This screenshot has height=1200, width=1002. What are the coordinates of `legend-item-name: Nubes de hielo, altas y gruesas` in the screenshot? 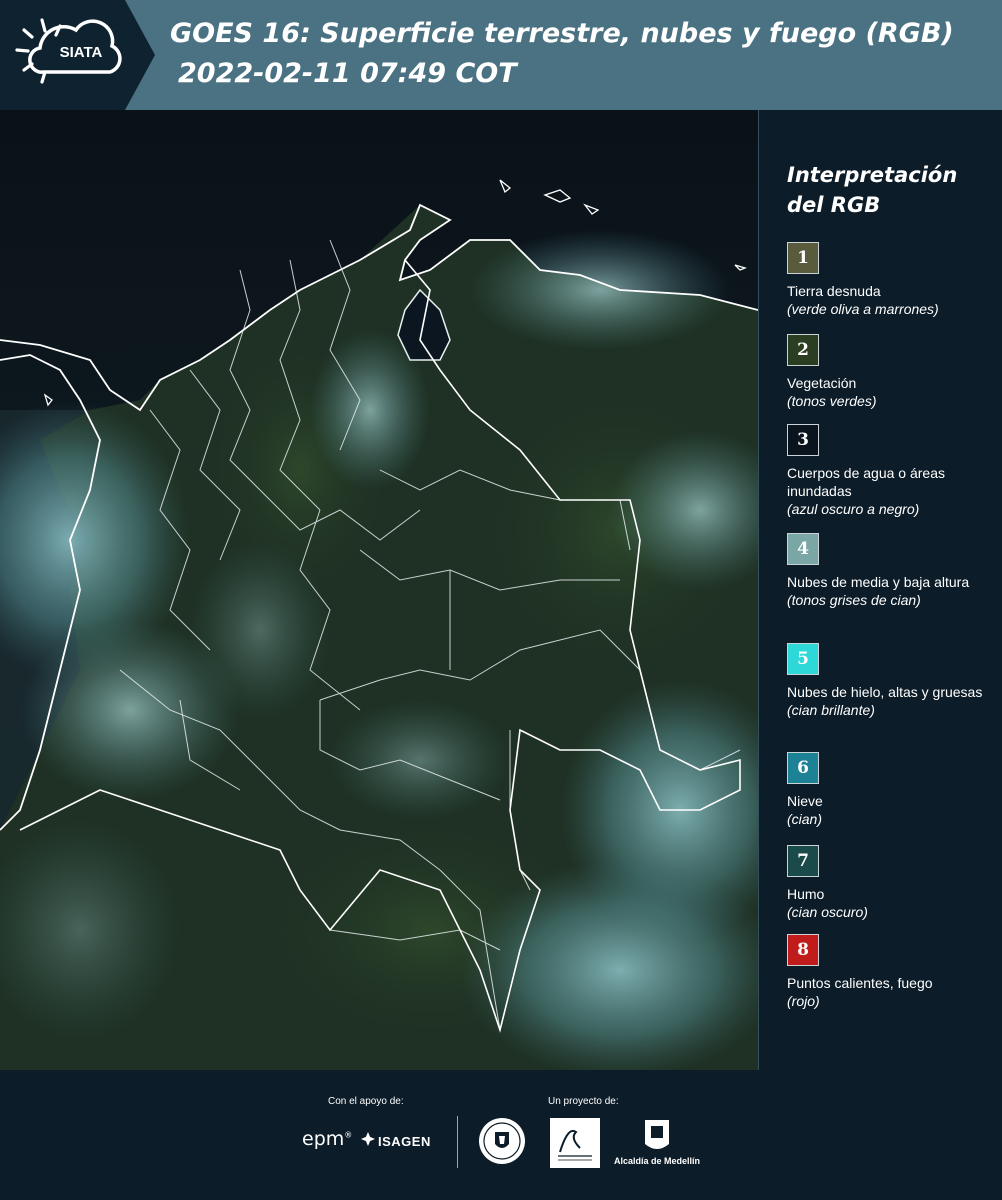 It's located at (885, 692).